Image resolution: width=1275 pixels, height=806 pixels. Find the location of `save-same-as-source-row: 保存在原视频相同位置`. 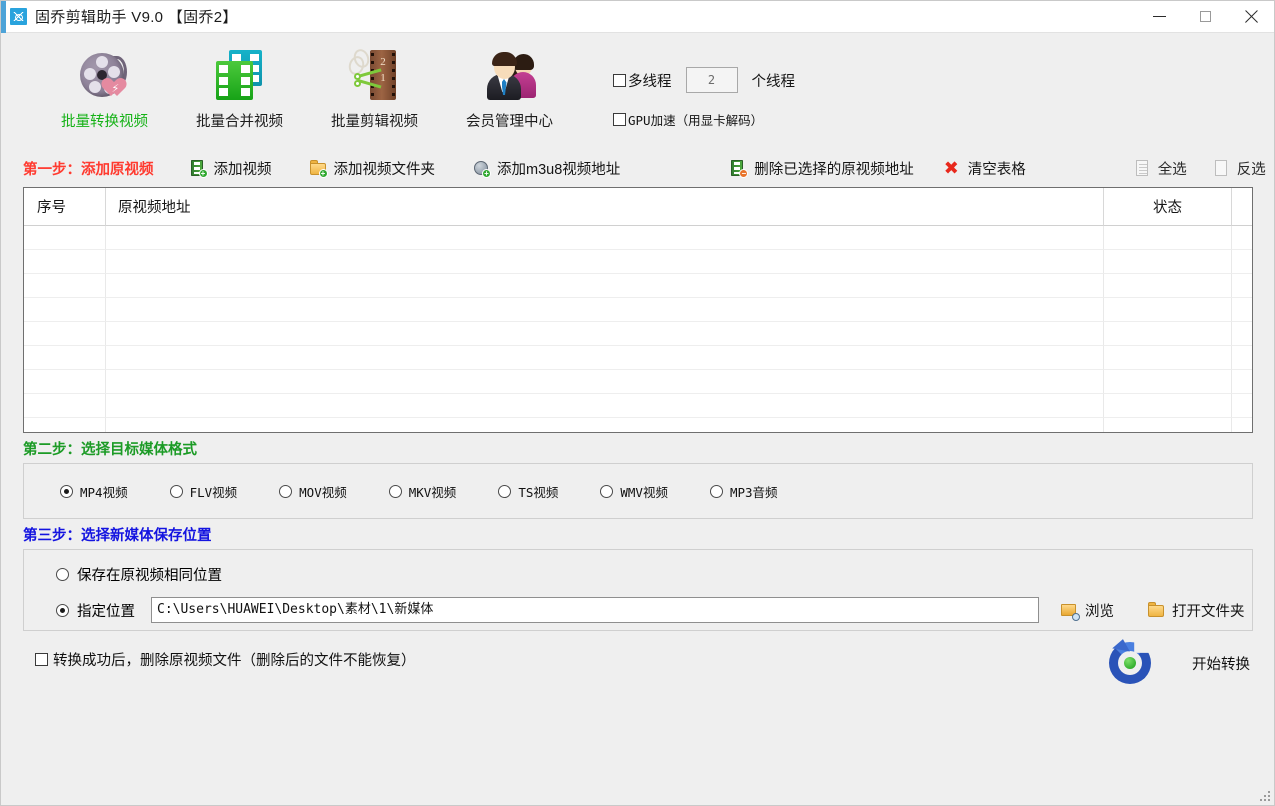

save-same-as-source-row: 保存在原视频相同位置 is located at coordinates (654, 574).